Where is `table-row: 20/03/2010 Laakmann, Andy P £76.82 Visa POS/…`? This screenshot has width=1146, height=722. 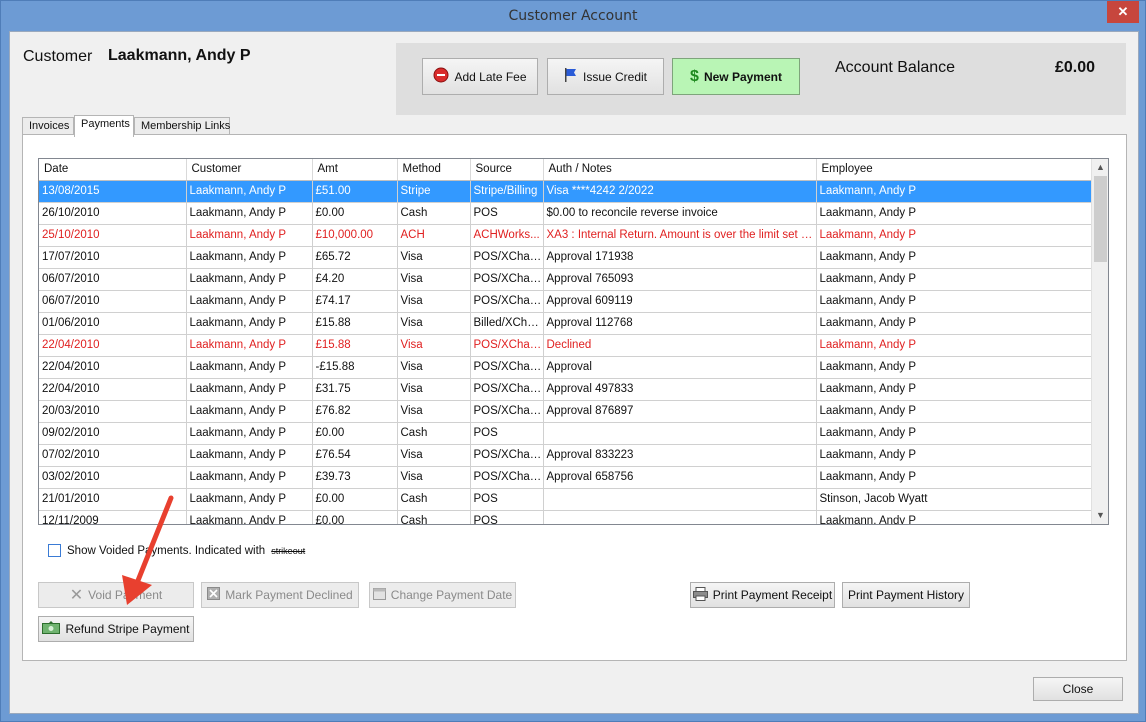 table-row: 20/03/2010 Laakmann, Andy P £76.82 Visa POS/… is located at coordinates (566, 411).